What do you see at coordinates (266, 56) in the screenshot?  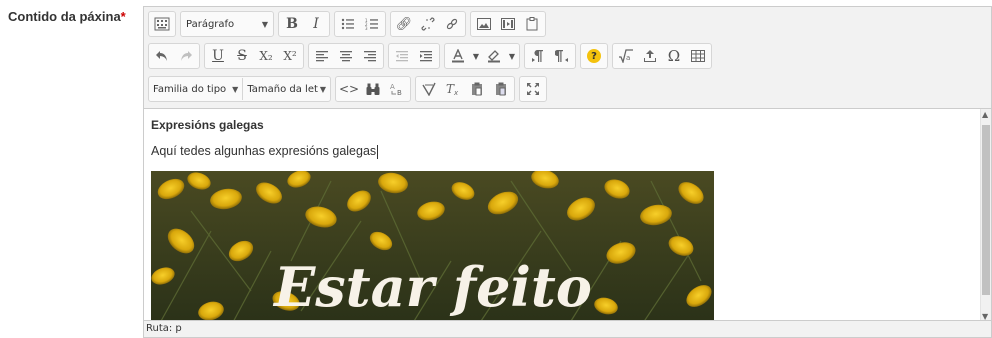 I see `subscript-button: X₂` at bounding box center [266, 56].